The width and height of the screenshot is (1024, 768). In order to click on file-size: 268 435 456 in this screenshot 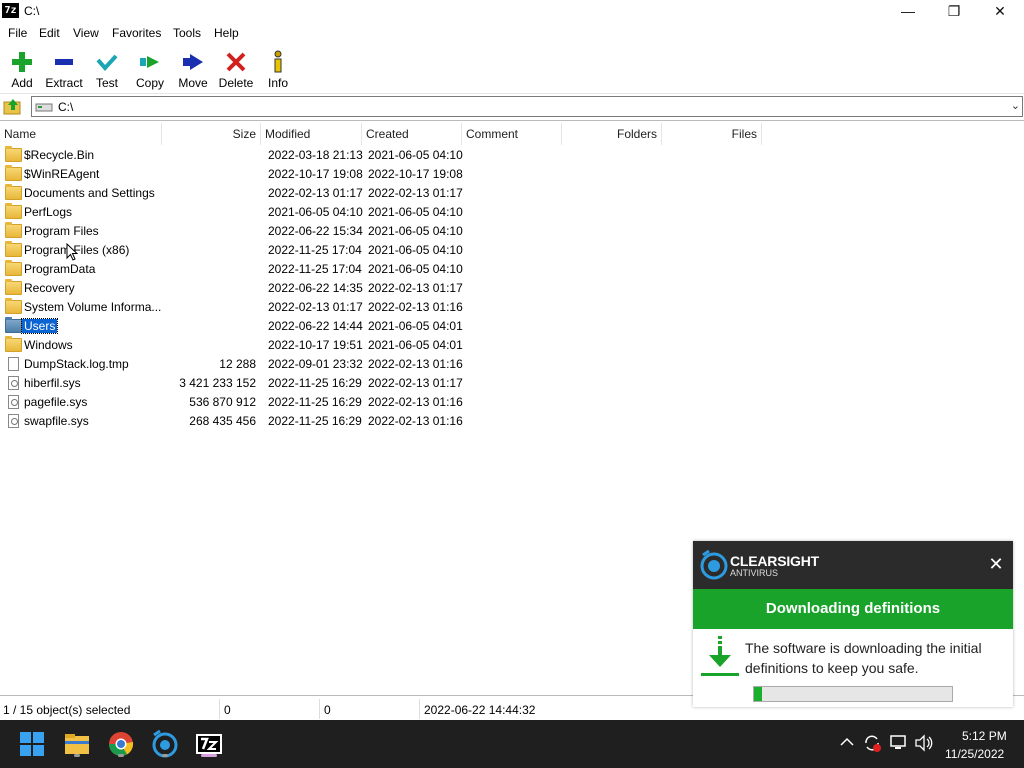, I will do `click(222, 421)`.